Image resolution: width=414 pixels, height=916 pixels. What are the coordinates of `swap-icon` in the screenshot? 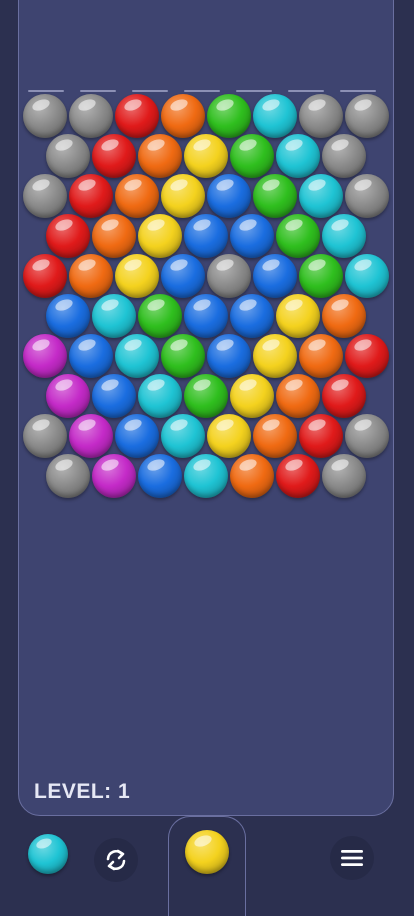 It's located at (116, 860).